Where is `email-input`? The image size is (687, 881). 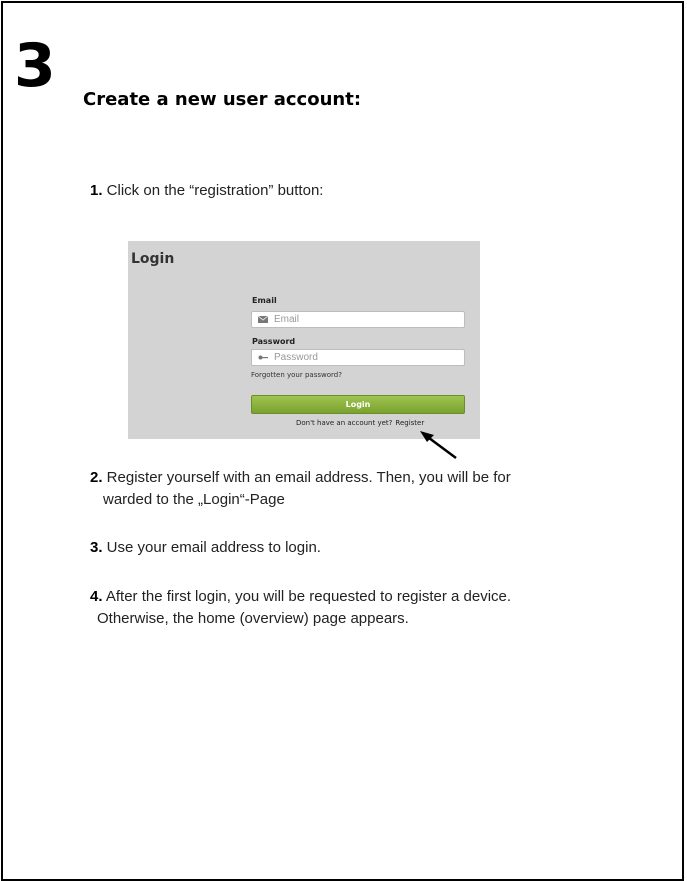 email-input is located at coordinates (366, 319).